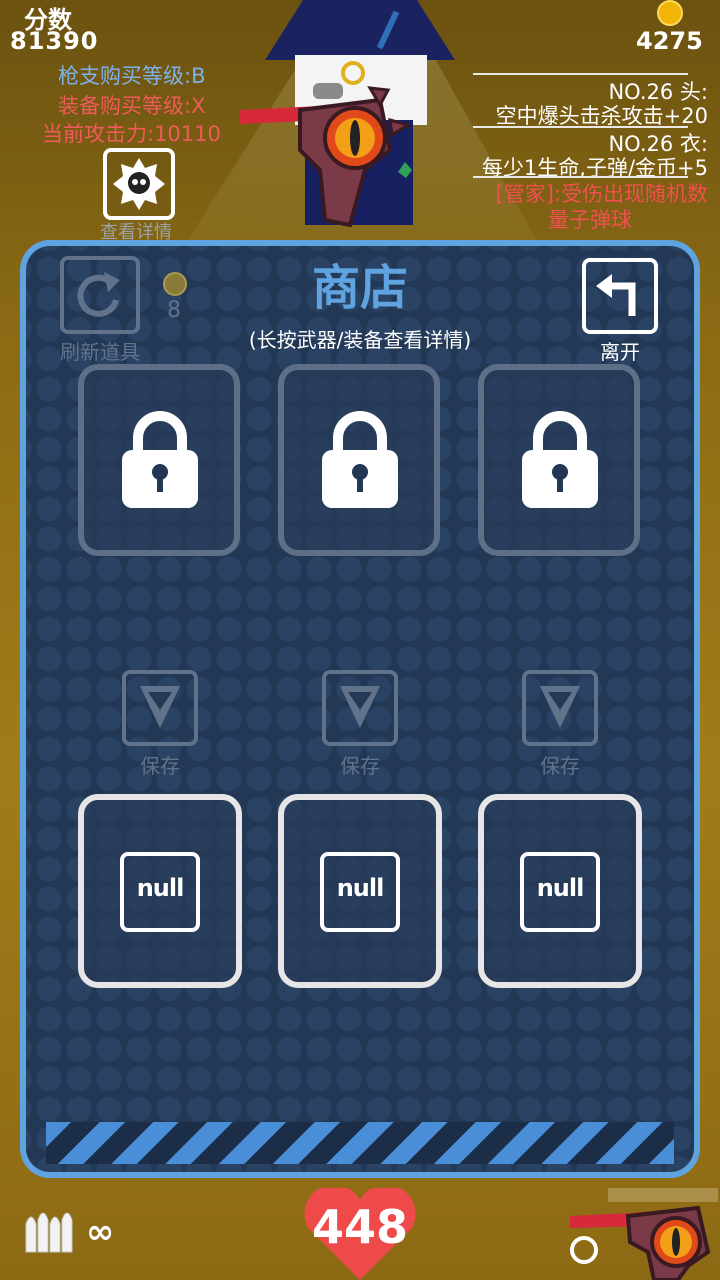  What do you see at coordinates (616, 295) in the screenshot?
I see `return-arrow-icon` at bounding box center [616, 295].